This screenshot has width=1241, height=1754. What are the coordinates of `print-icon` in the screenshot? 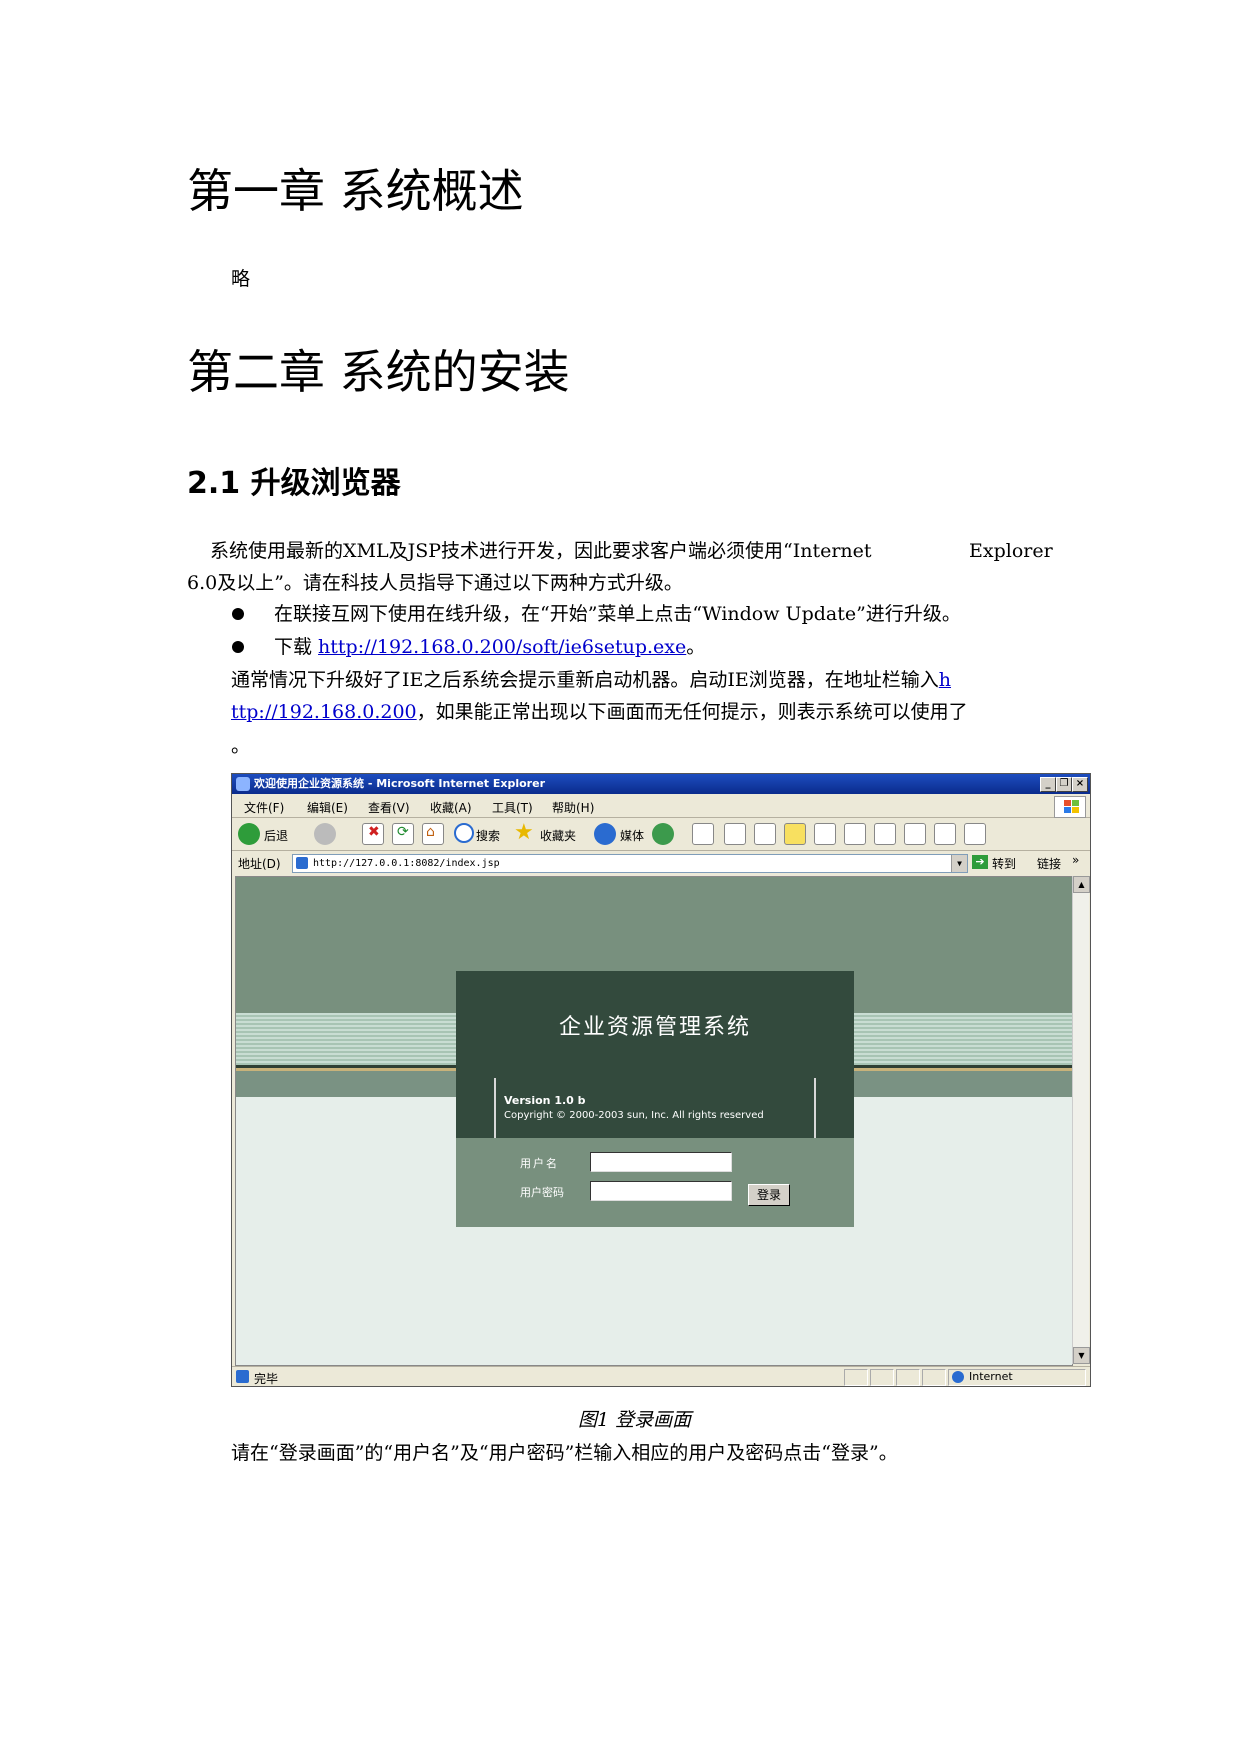 It's located at (735, 834).